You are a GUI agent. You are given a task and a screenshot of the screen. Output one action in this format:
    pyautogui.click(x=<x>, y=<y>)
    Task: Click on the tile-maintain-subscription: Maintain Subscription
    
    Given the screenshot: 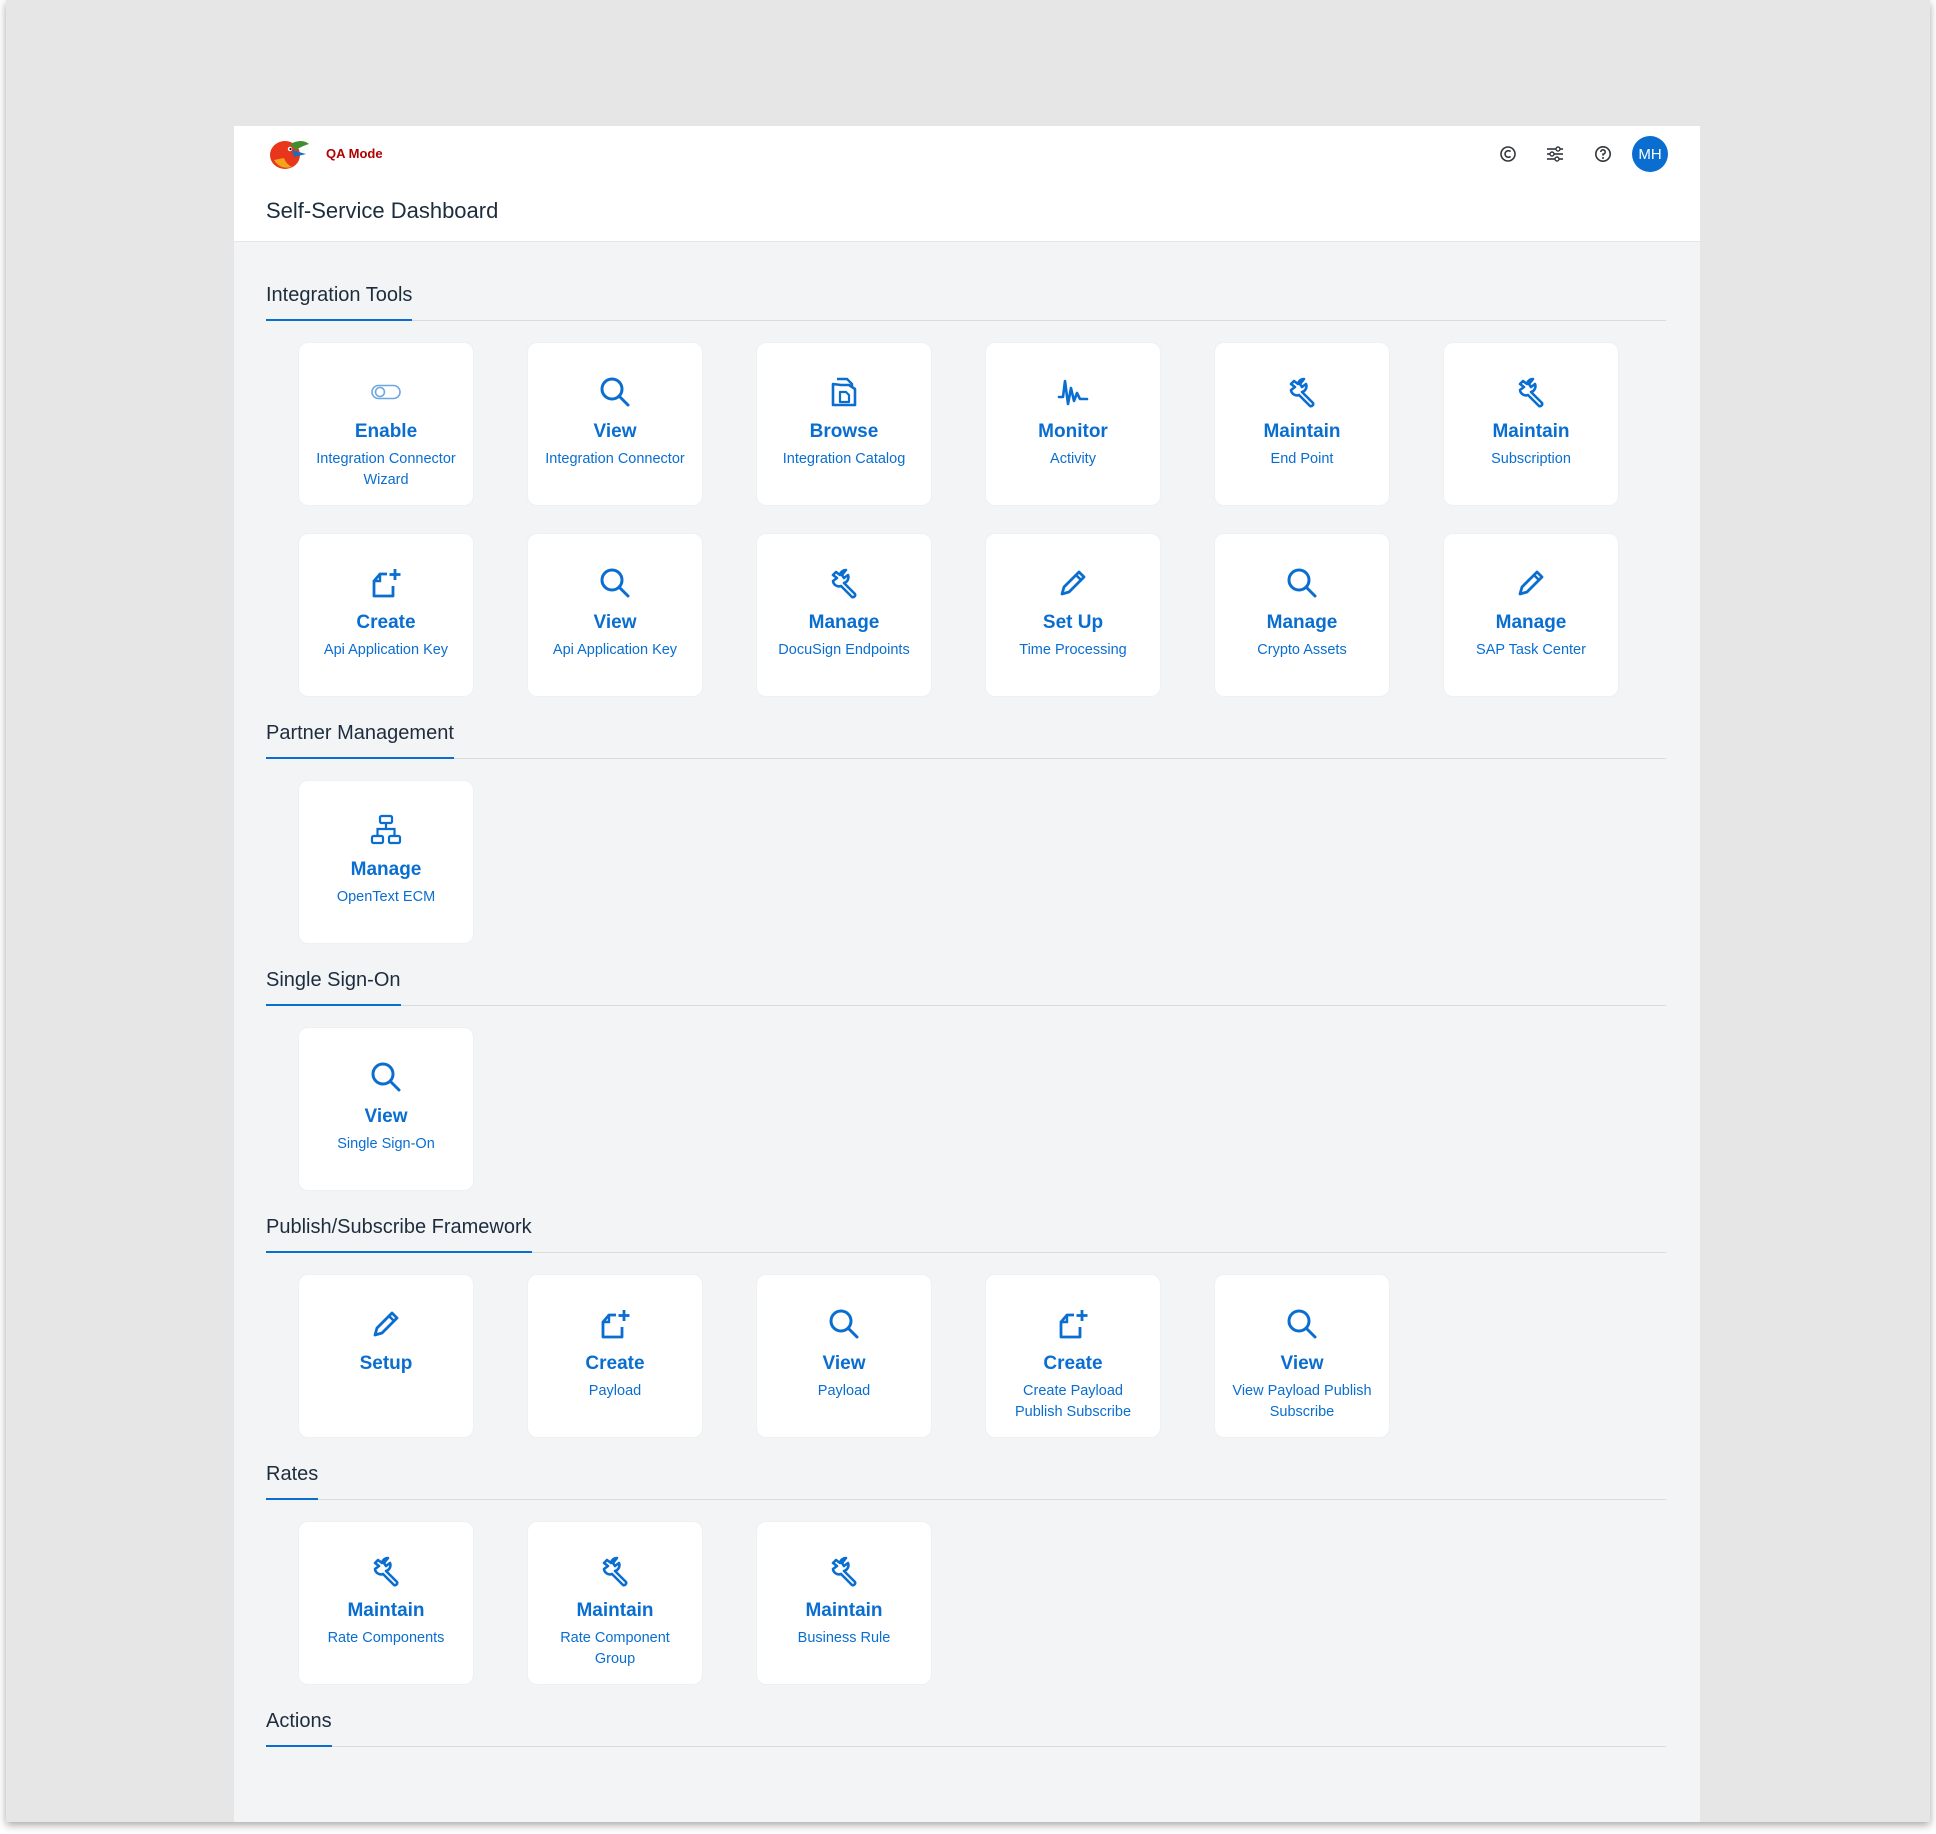 What is the action you would take?
    pyautogui.click(x=1531, y=424)
    